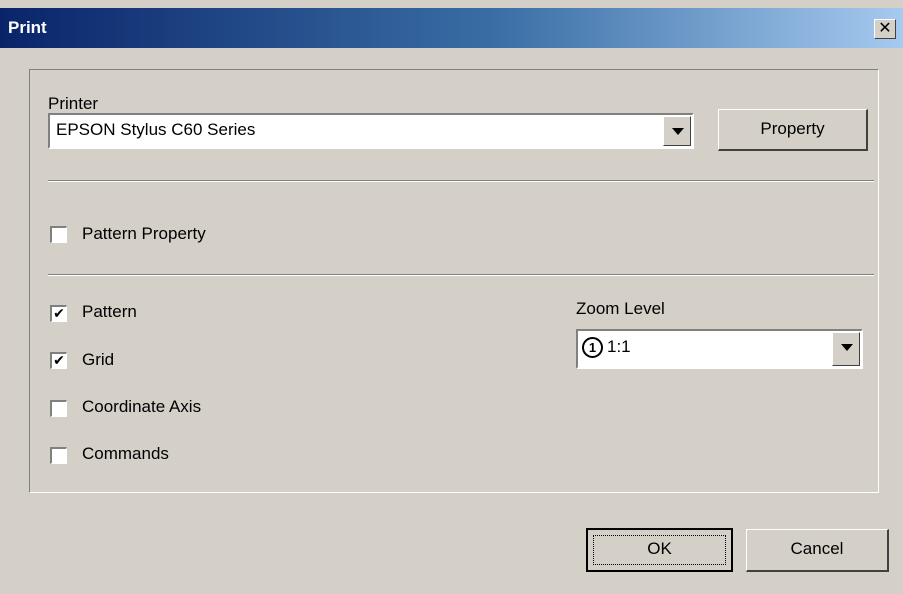  Describe the element at coordinates (58, 455) in the screenshot. I see `commands-checkbox` at that location.